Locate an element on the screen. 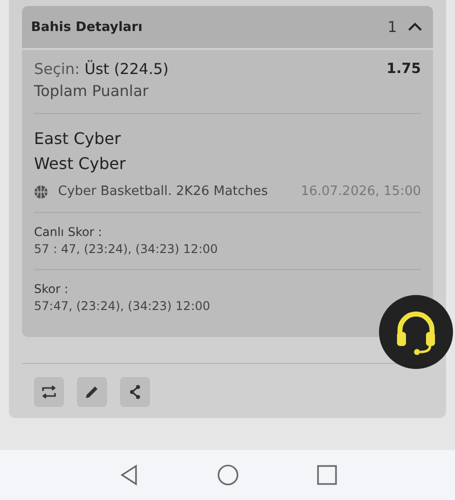 The height and width of the screenshot is (500, 455). score-label: Canlı Skor : is located at coordinates (69, 232).